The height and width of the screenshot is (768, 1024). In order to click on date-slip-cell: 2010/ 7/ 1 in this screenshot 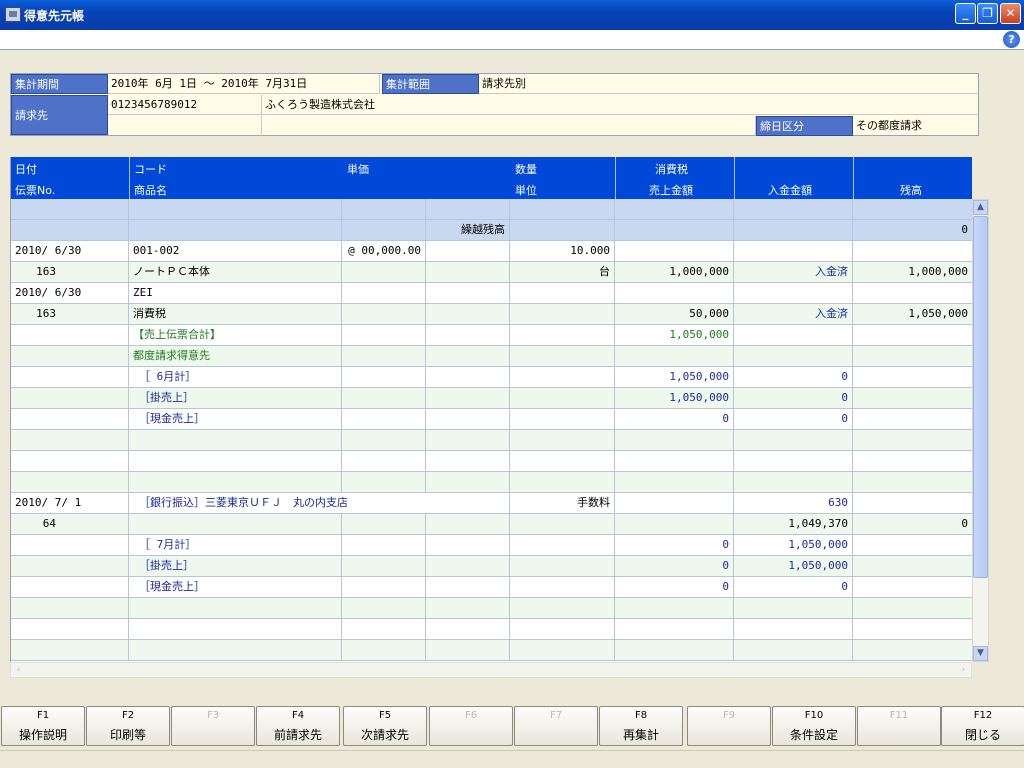, I will do `click(70, 503)`.